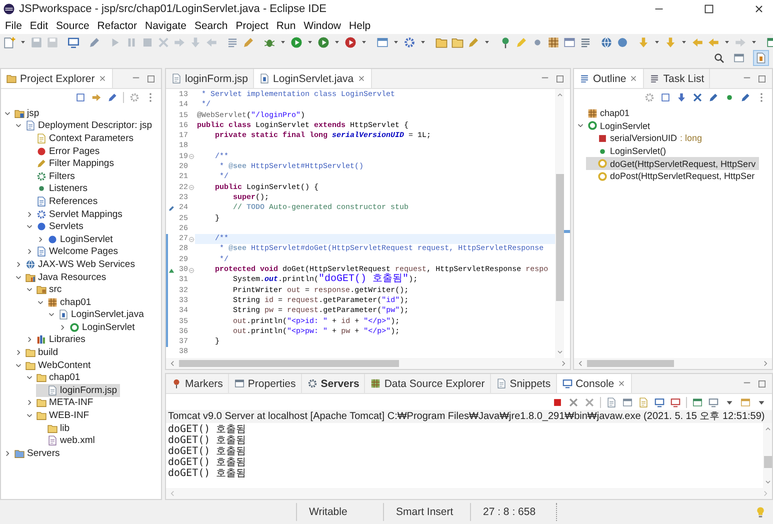 This screenshot has height=524, width=773. I want to click on tree-item: Context Parameters, so click(80, 138).